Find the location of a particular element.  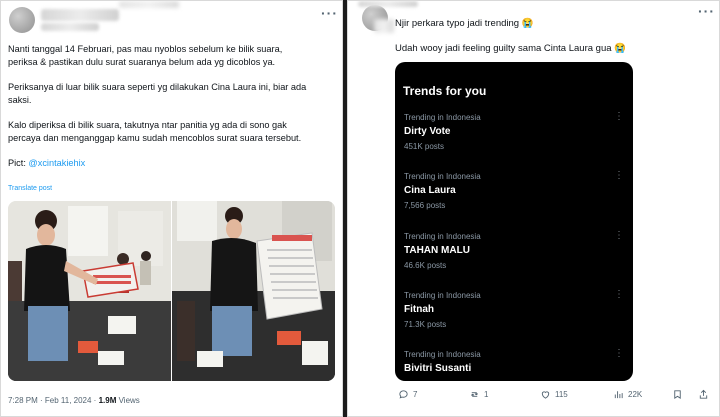

retweet-action: 1 is located at coordinates (478, 394).